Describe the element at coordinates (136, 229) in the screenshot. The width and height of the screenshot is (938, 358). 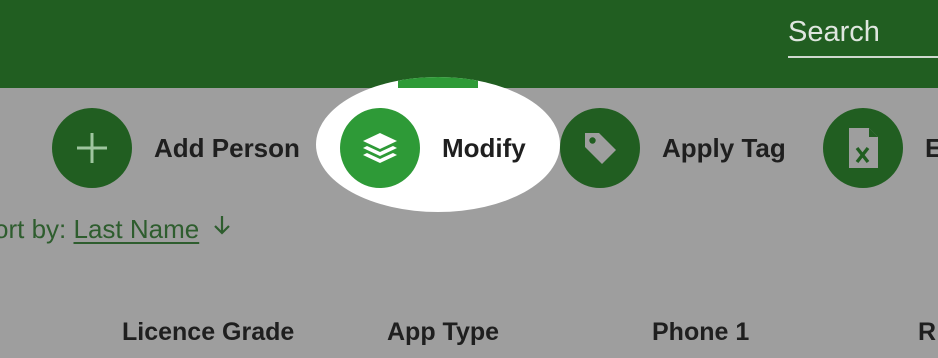
I see `sort-field-link: Last Name` at that location.